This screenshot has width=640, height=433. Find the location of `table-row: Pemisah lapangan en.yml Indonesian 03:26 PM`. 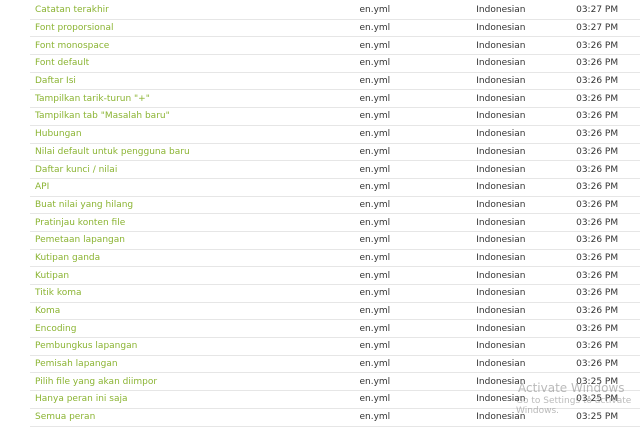

table-row: Pemisah lapangan en.yml Indonesian 03:26 PM is located at coordinates (335, 365).